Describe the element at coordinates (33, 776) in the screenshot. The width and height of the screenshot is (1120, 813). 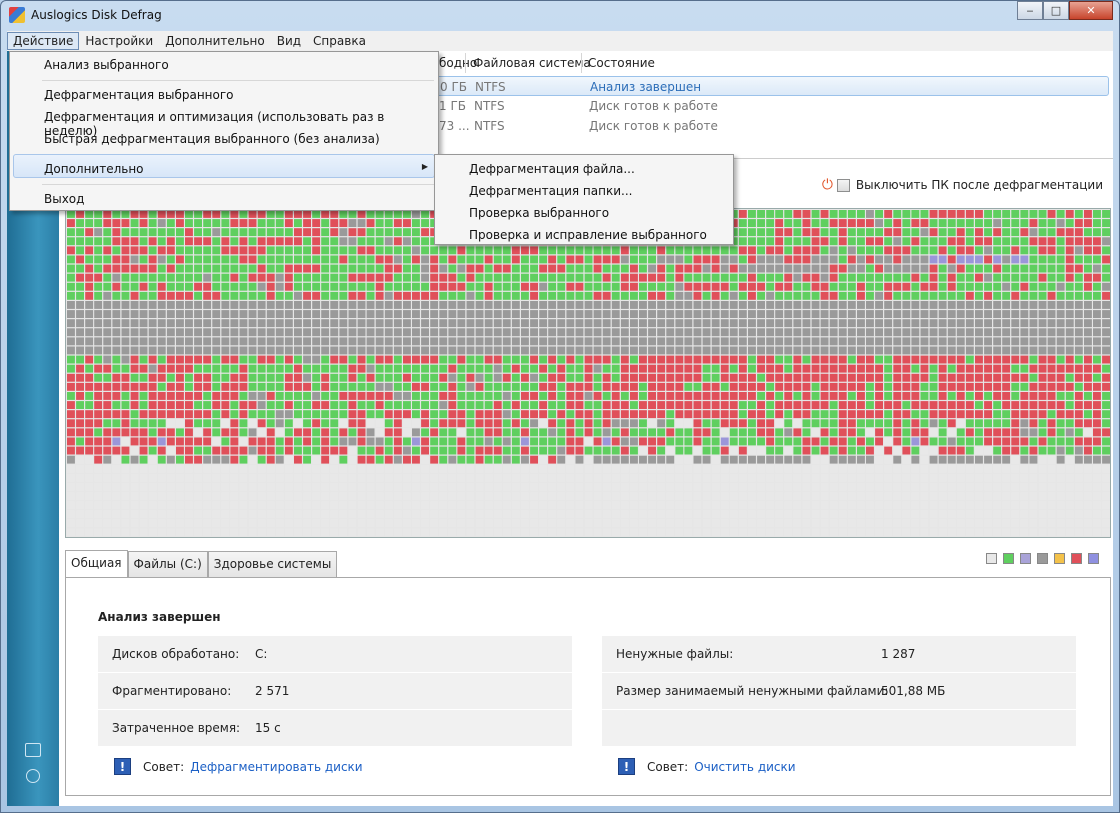
I see `clock-icon` at that location.